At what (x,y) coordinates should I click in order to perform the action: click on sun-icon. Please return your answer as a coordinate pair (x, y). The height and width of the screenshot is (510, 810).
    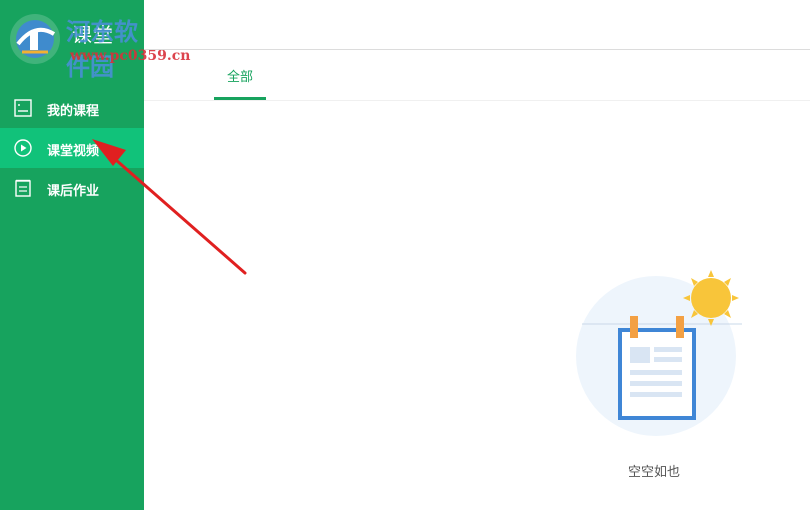
    Looking at the image, I should click on (711, 298).